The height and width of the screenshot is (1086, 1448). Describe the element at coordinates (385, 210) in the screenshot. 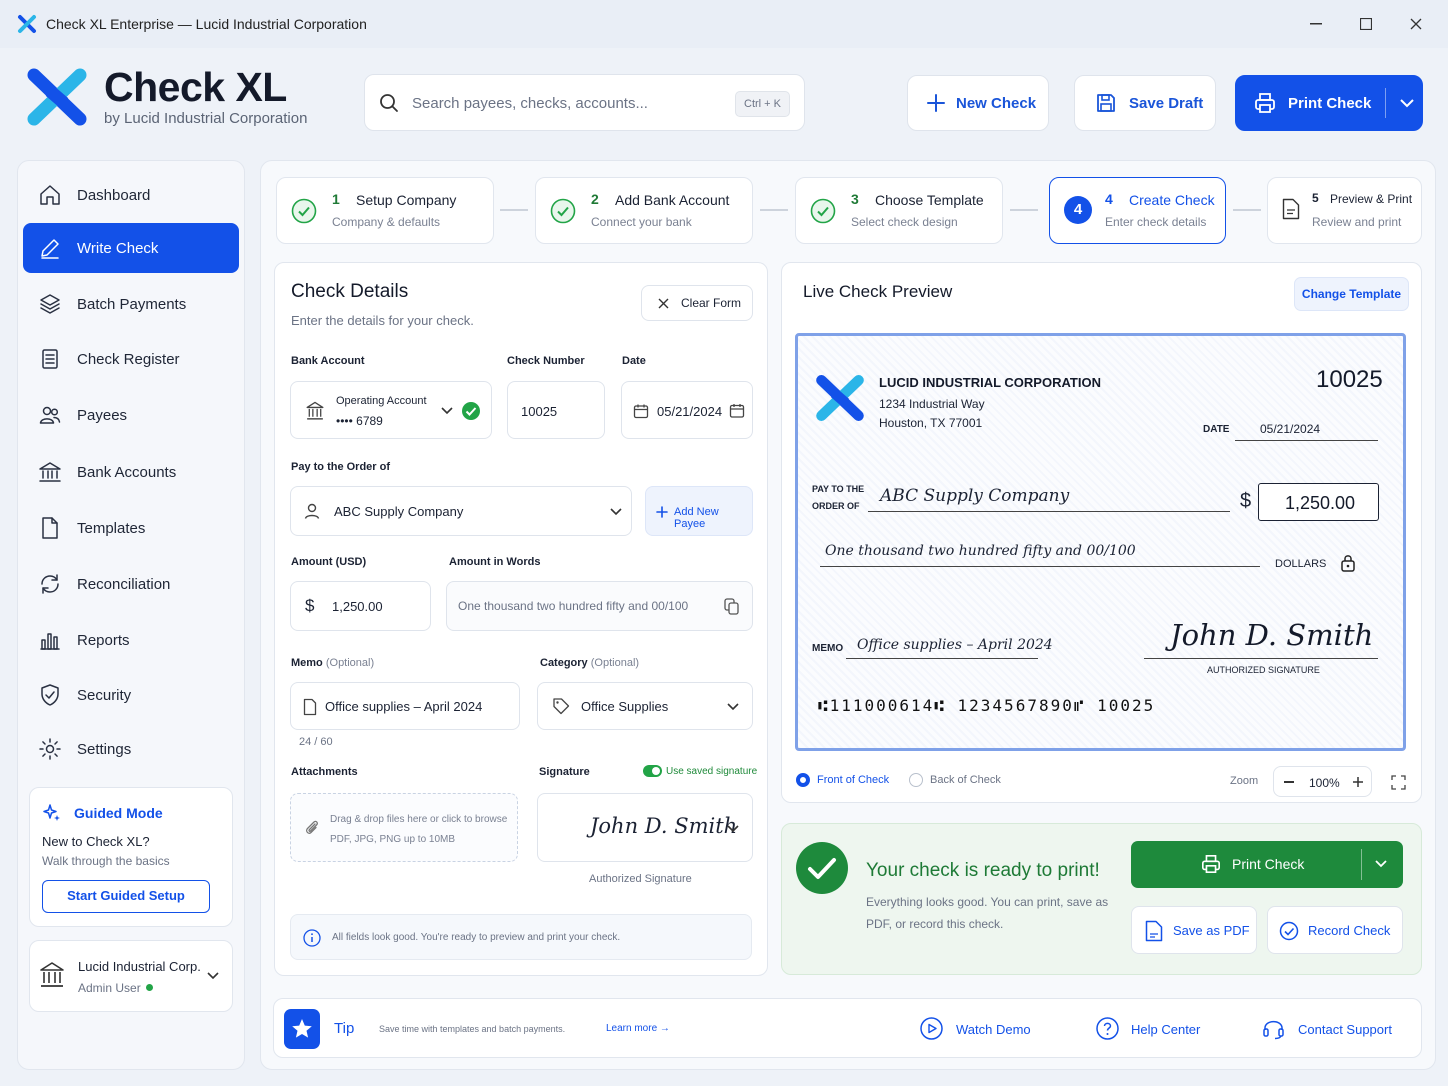

I see `step-1: 1 Setup Company Company & defaults` at that location.